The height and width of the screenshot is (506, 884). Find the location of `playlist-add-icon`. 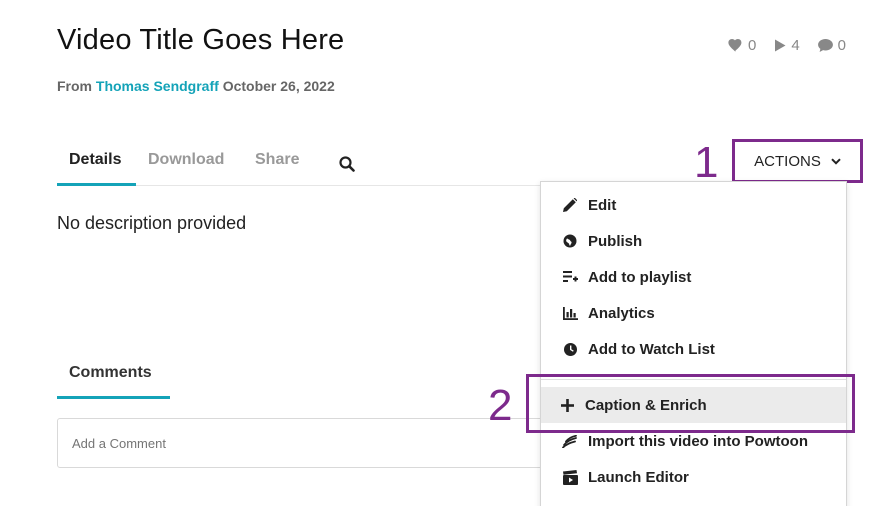

playlist-add-icon is located at coordinates (570, 277).